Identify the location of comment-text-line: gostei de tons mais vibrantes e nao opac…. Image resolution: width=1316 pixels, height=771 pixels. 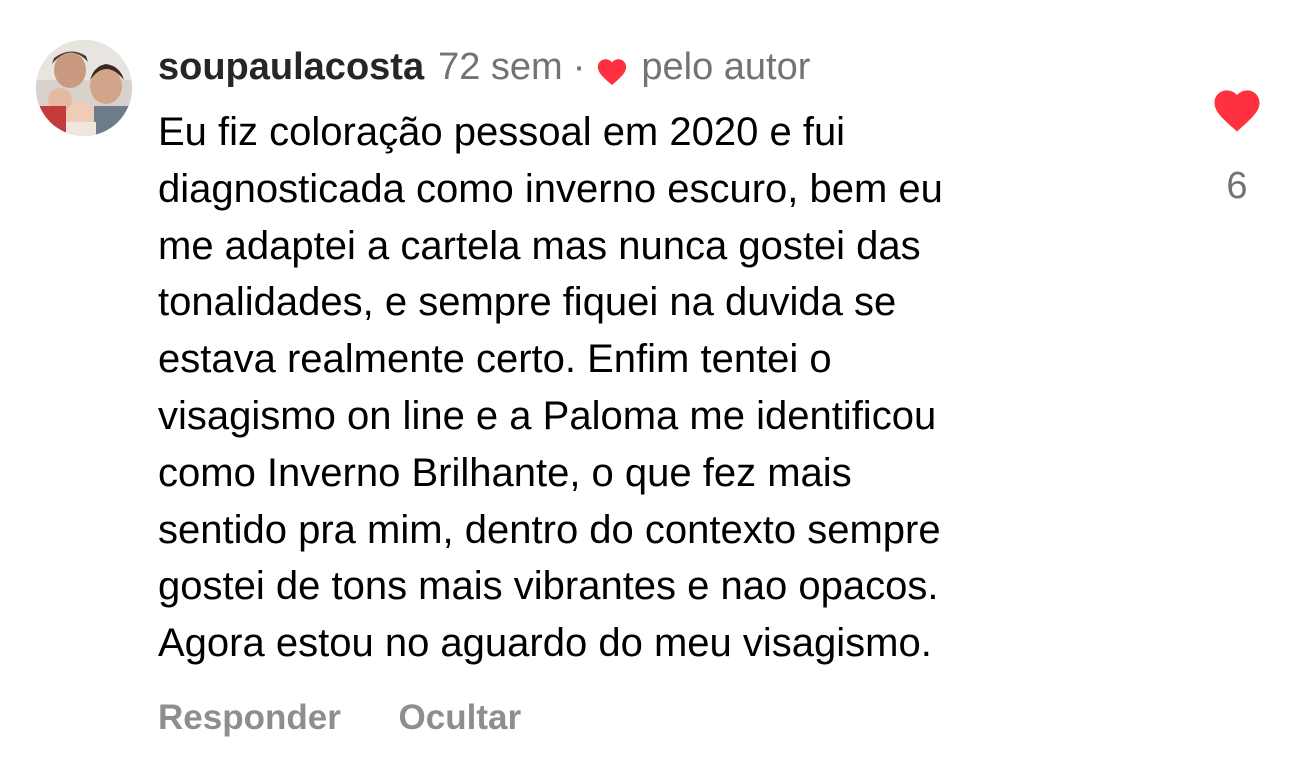
(548, 586).